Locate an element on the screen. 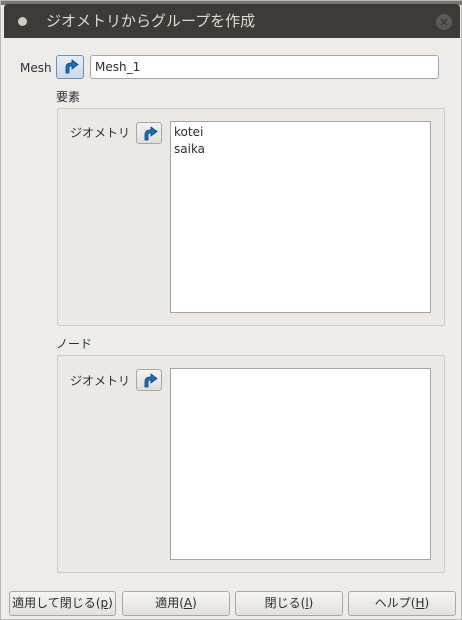 The image size is (462, 620). nodes-geometry-label: ジオメトリ is located at coordinates (100, 381).